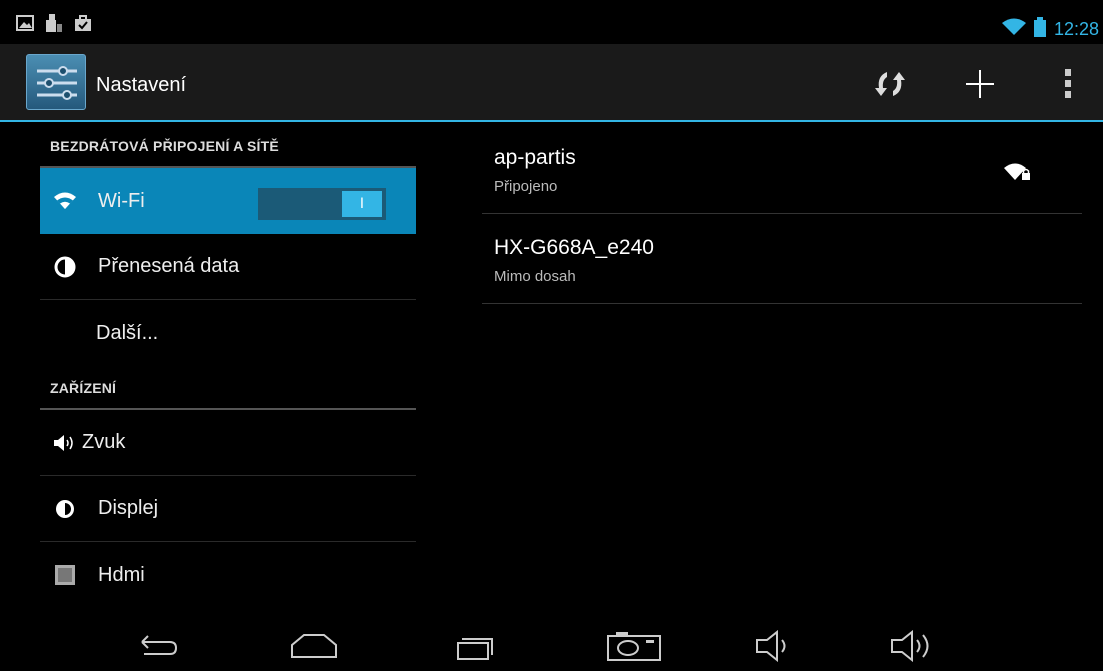 Image resolution: width=1103 pixels, height=671 pixels. Describe the element at coordinates (121, 574) in the screenshot. I see `settings-item-label: Hdmi` at that location.